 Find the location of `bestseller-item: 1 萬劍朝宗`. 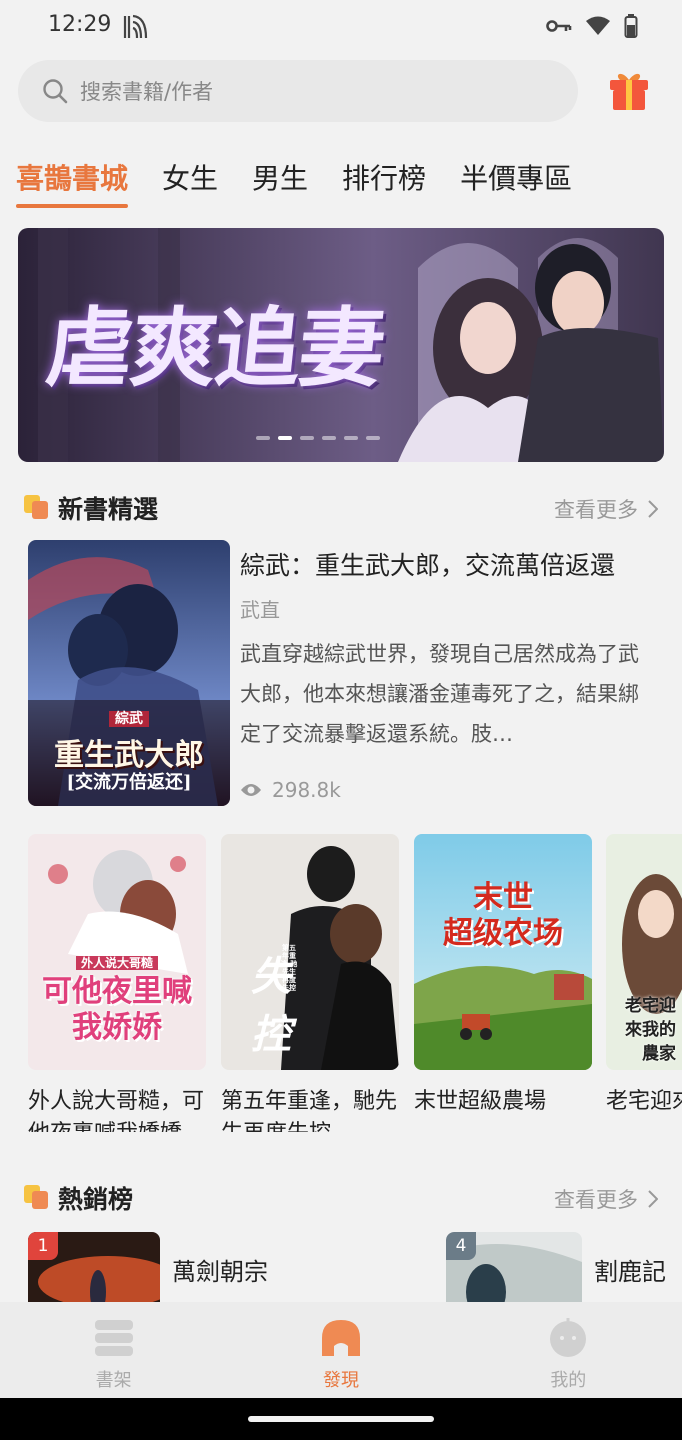

bestseller-item: 1 萬劍朝宗 is located at coordinates (148, 1272).